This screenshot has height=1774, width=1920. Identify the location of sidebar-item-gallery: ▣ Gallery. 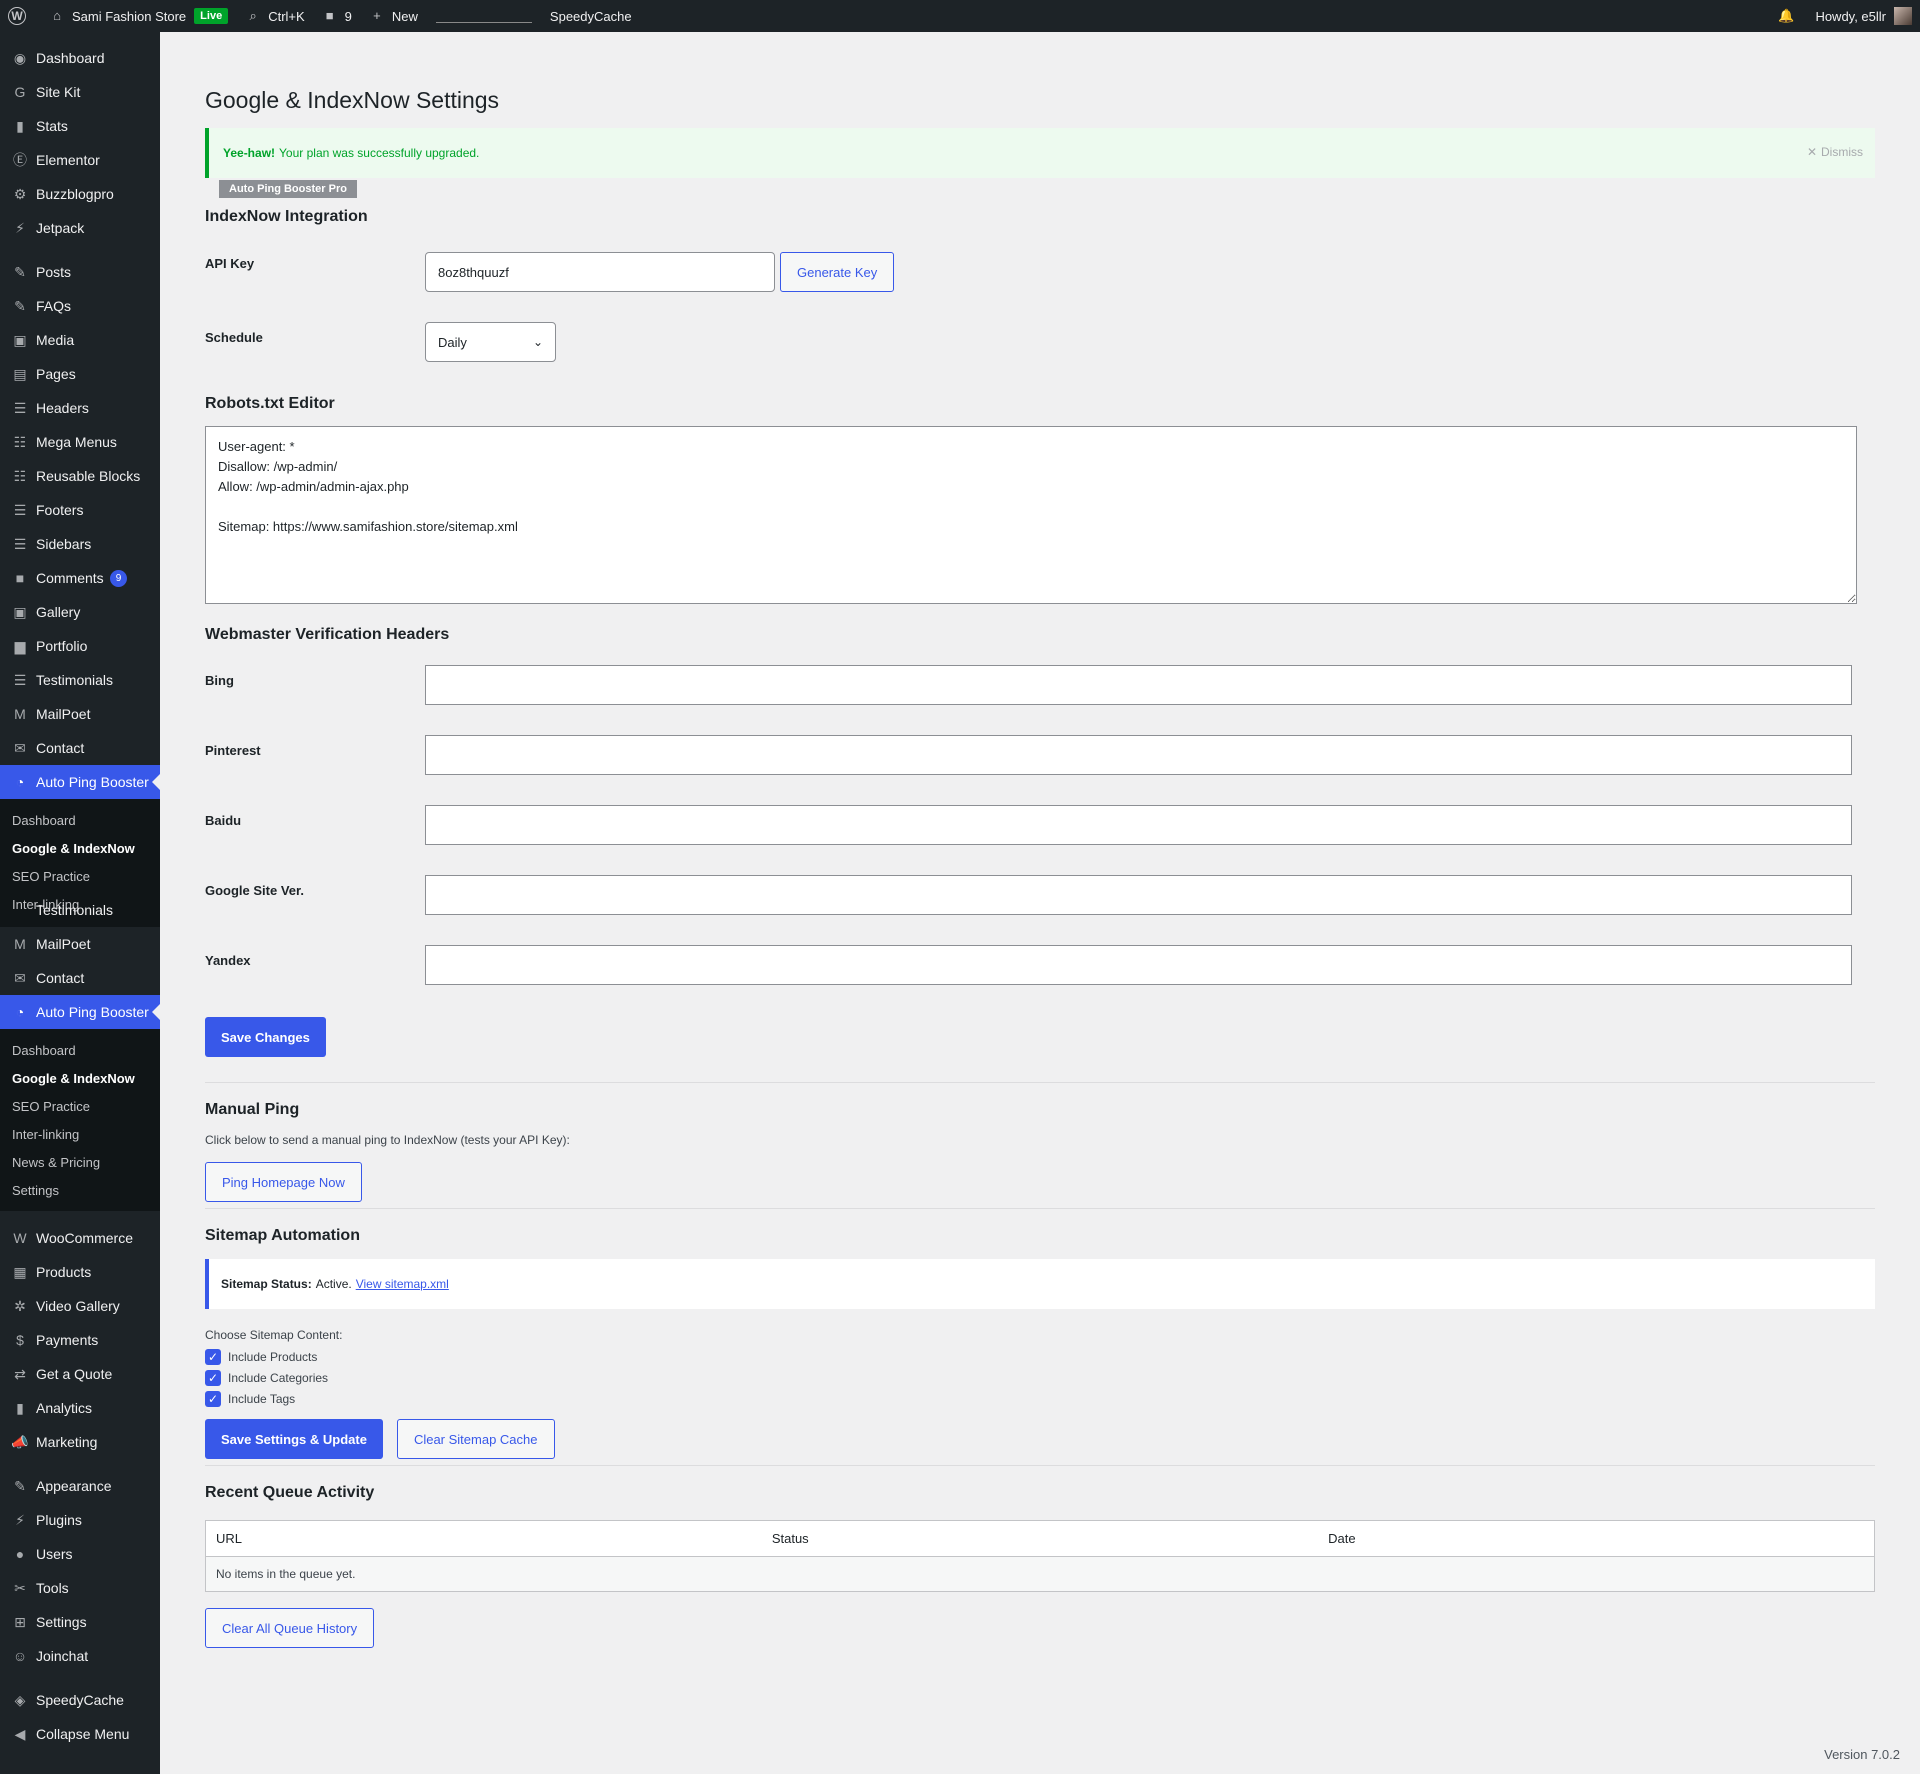
(80, 612).